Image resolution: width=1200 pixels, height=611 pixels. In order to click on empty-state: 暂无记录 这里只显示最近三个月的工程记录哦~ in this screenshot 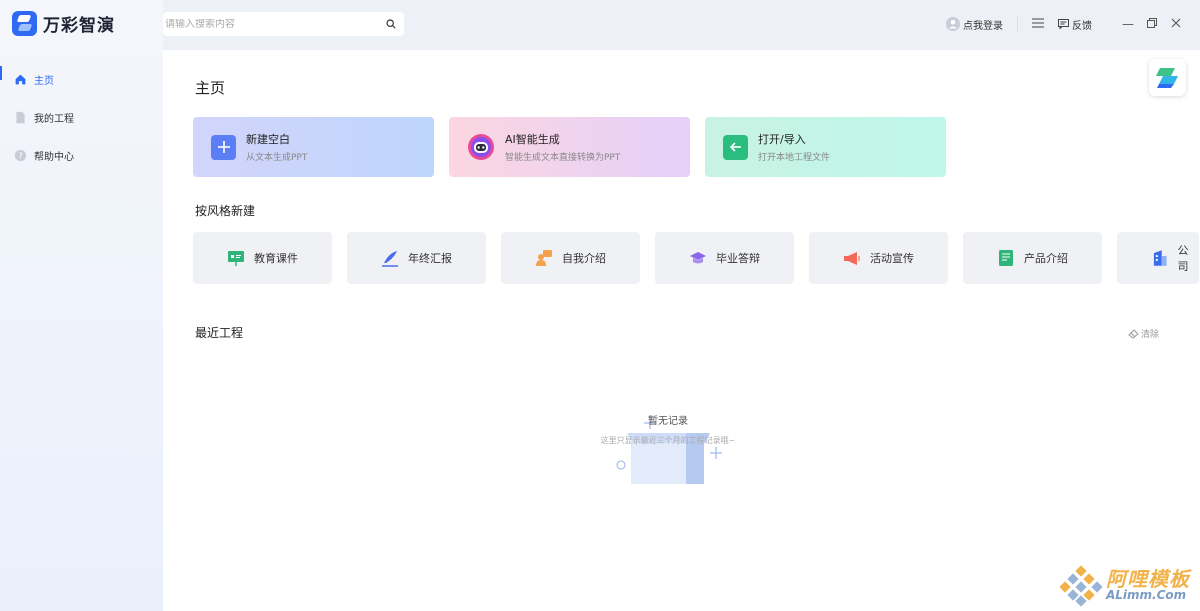, I will do `click(668, 429)`.